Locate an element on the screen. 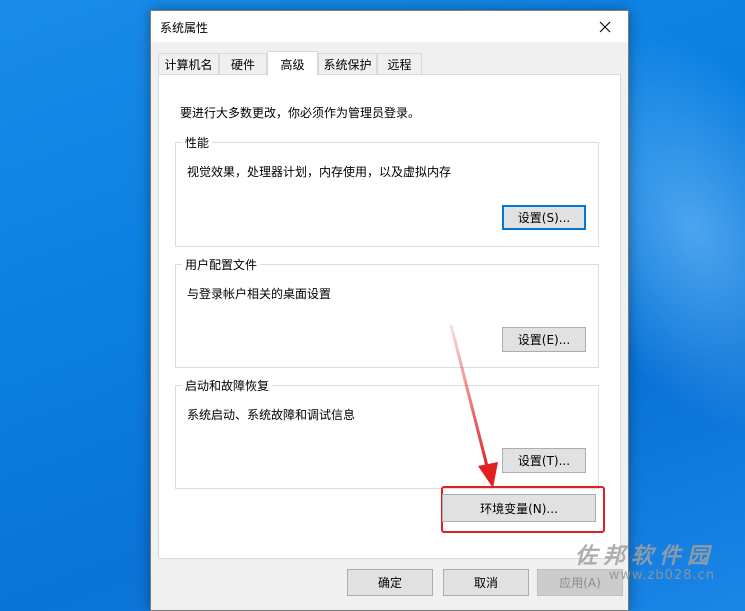 The image size is (745, 611). watermark: 佐邦软件园 www.zb028.cn is located at coordinates (645, 560).